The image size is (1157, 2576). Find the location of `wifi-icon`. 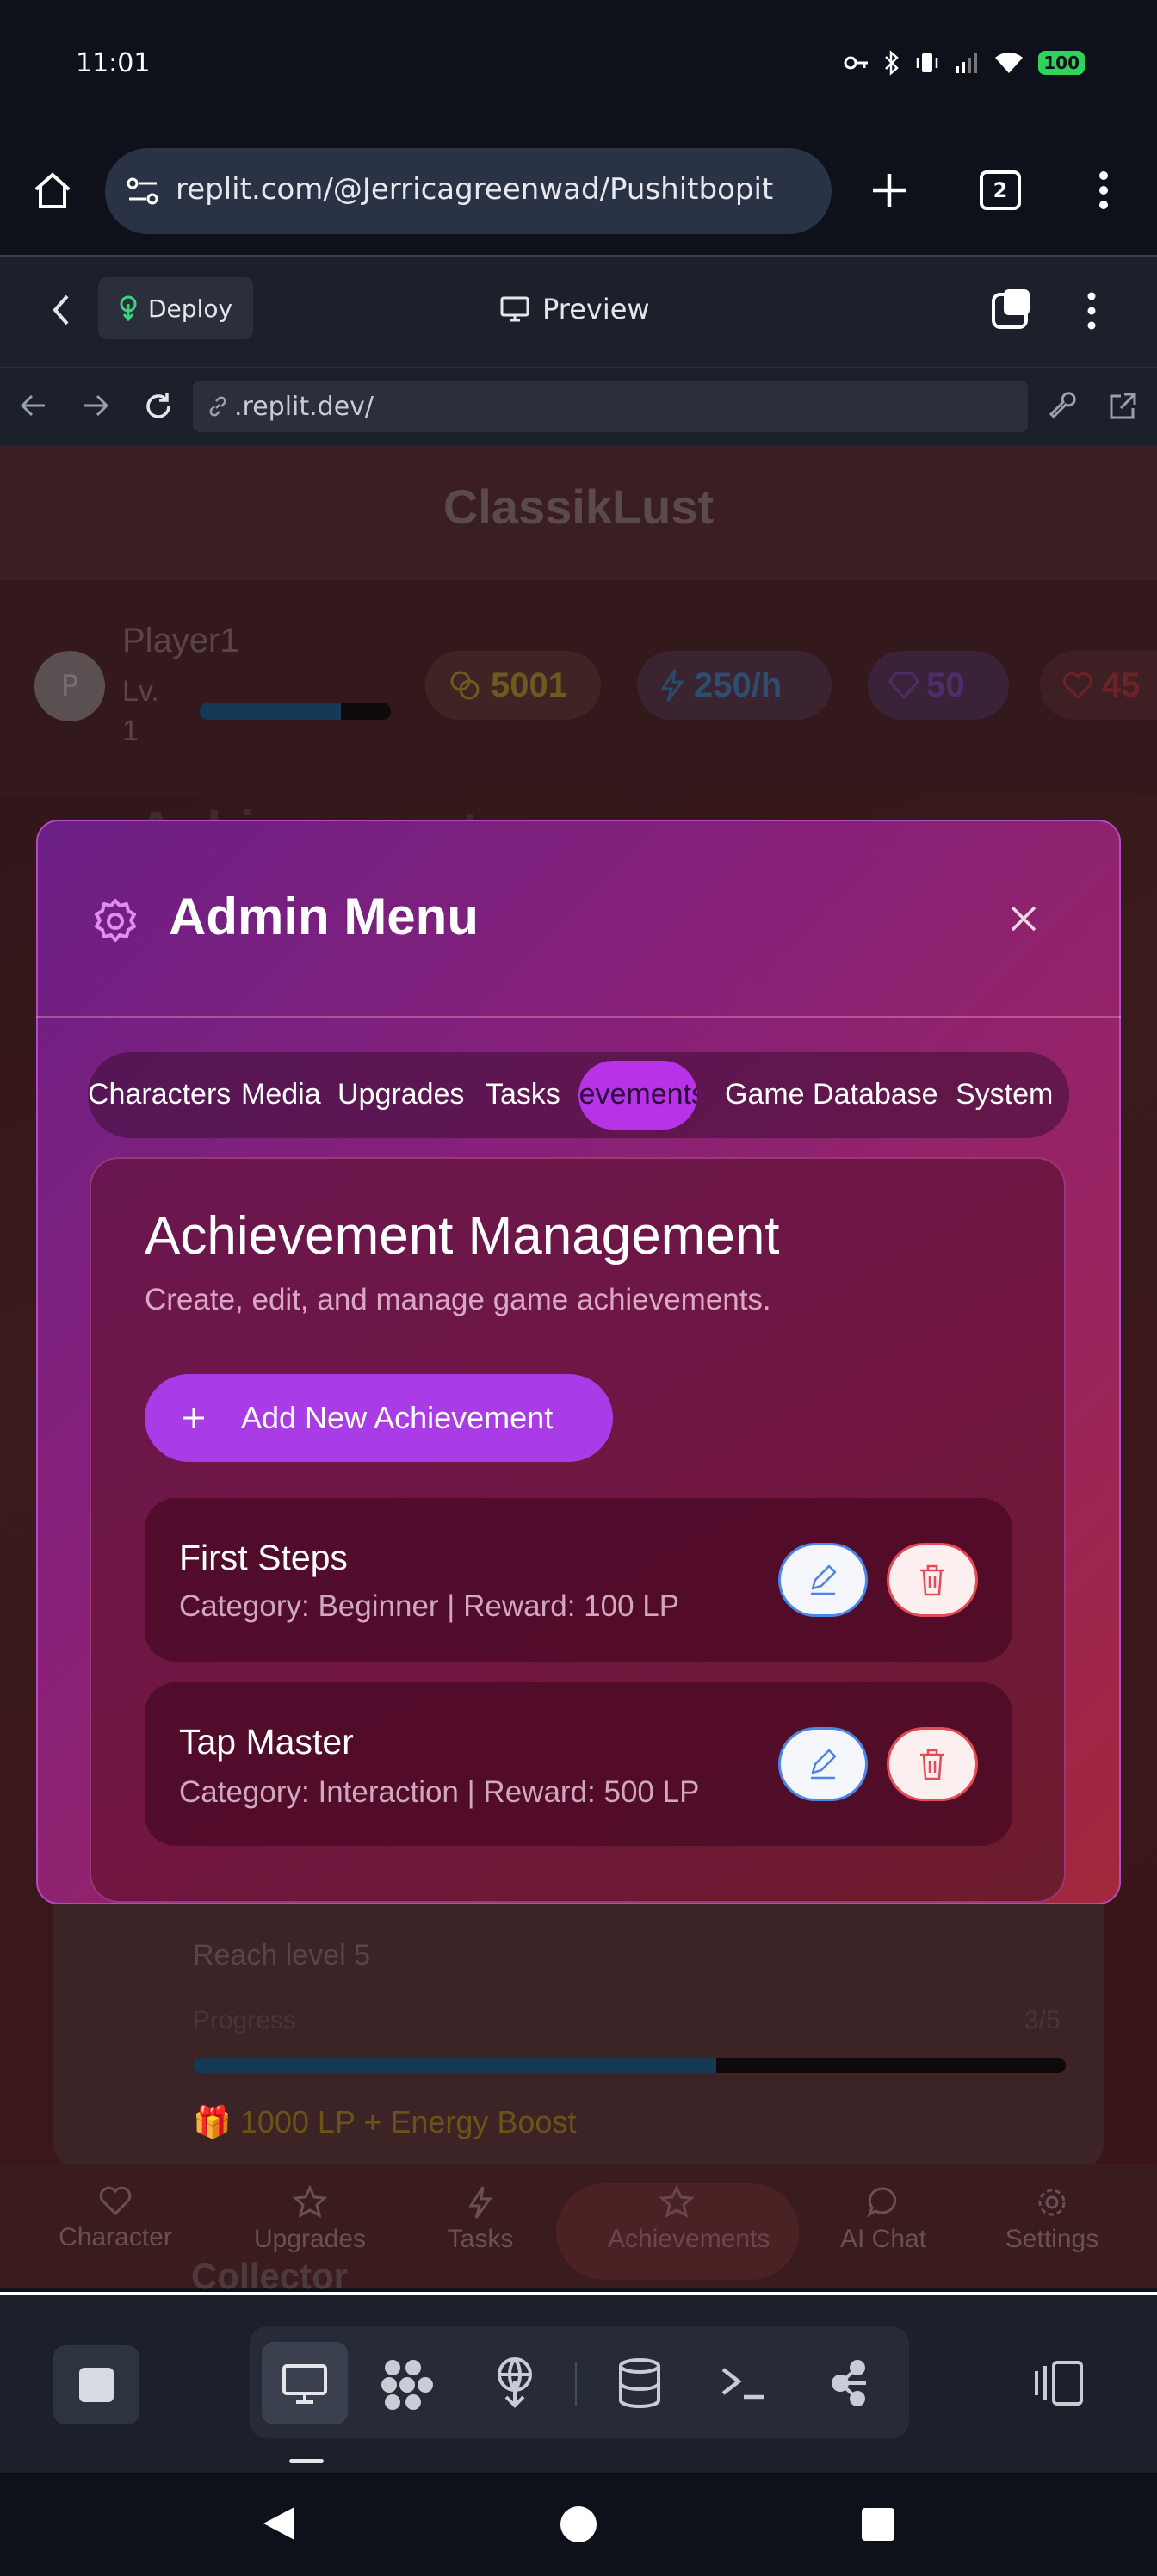

wifi-icon is located at coordinates (1010, 63).